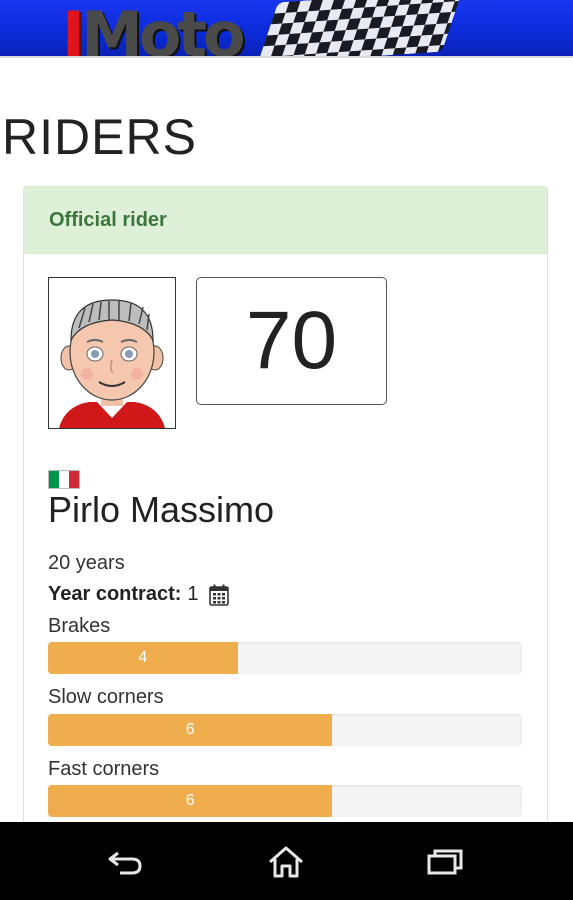 The height and width of the screenshot is (900, 573). Describe the element at coordinates (285, 220) in the screenshot. I see `panel-heading: Official rider` at that location.